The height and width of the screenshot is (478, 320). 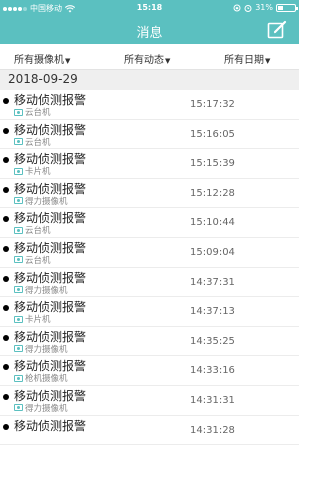 I want to click on filter-bar: 所有摄像机▼ 所有动态▼ 所有日期▼, so click(x=149, y=57).